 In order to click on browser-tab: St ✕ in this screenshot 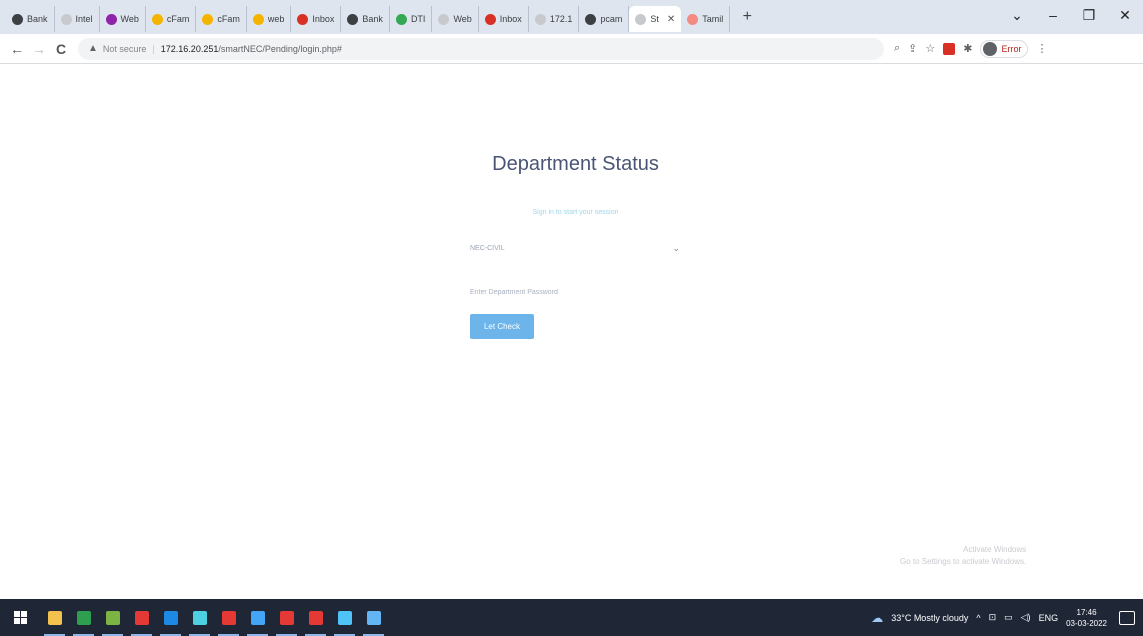, I will do `click(655, 19)`.